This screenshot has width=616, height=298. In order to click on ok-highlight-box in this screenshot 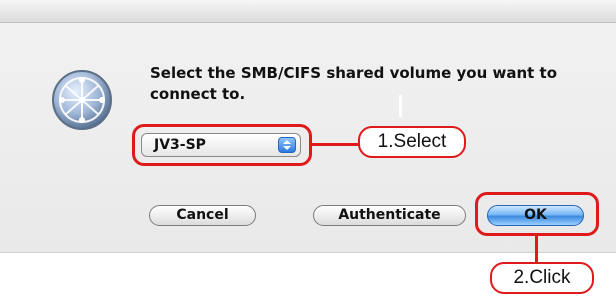, I will do `click(537, 214)`.